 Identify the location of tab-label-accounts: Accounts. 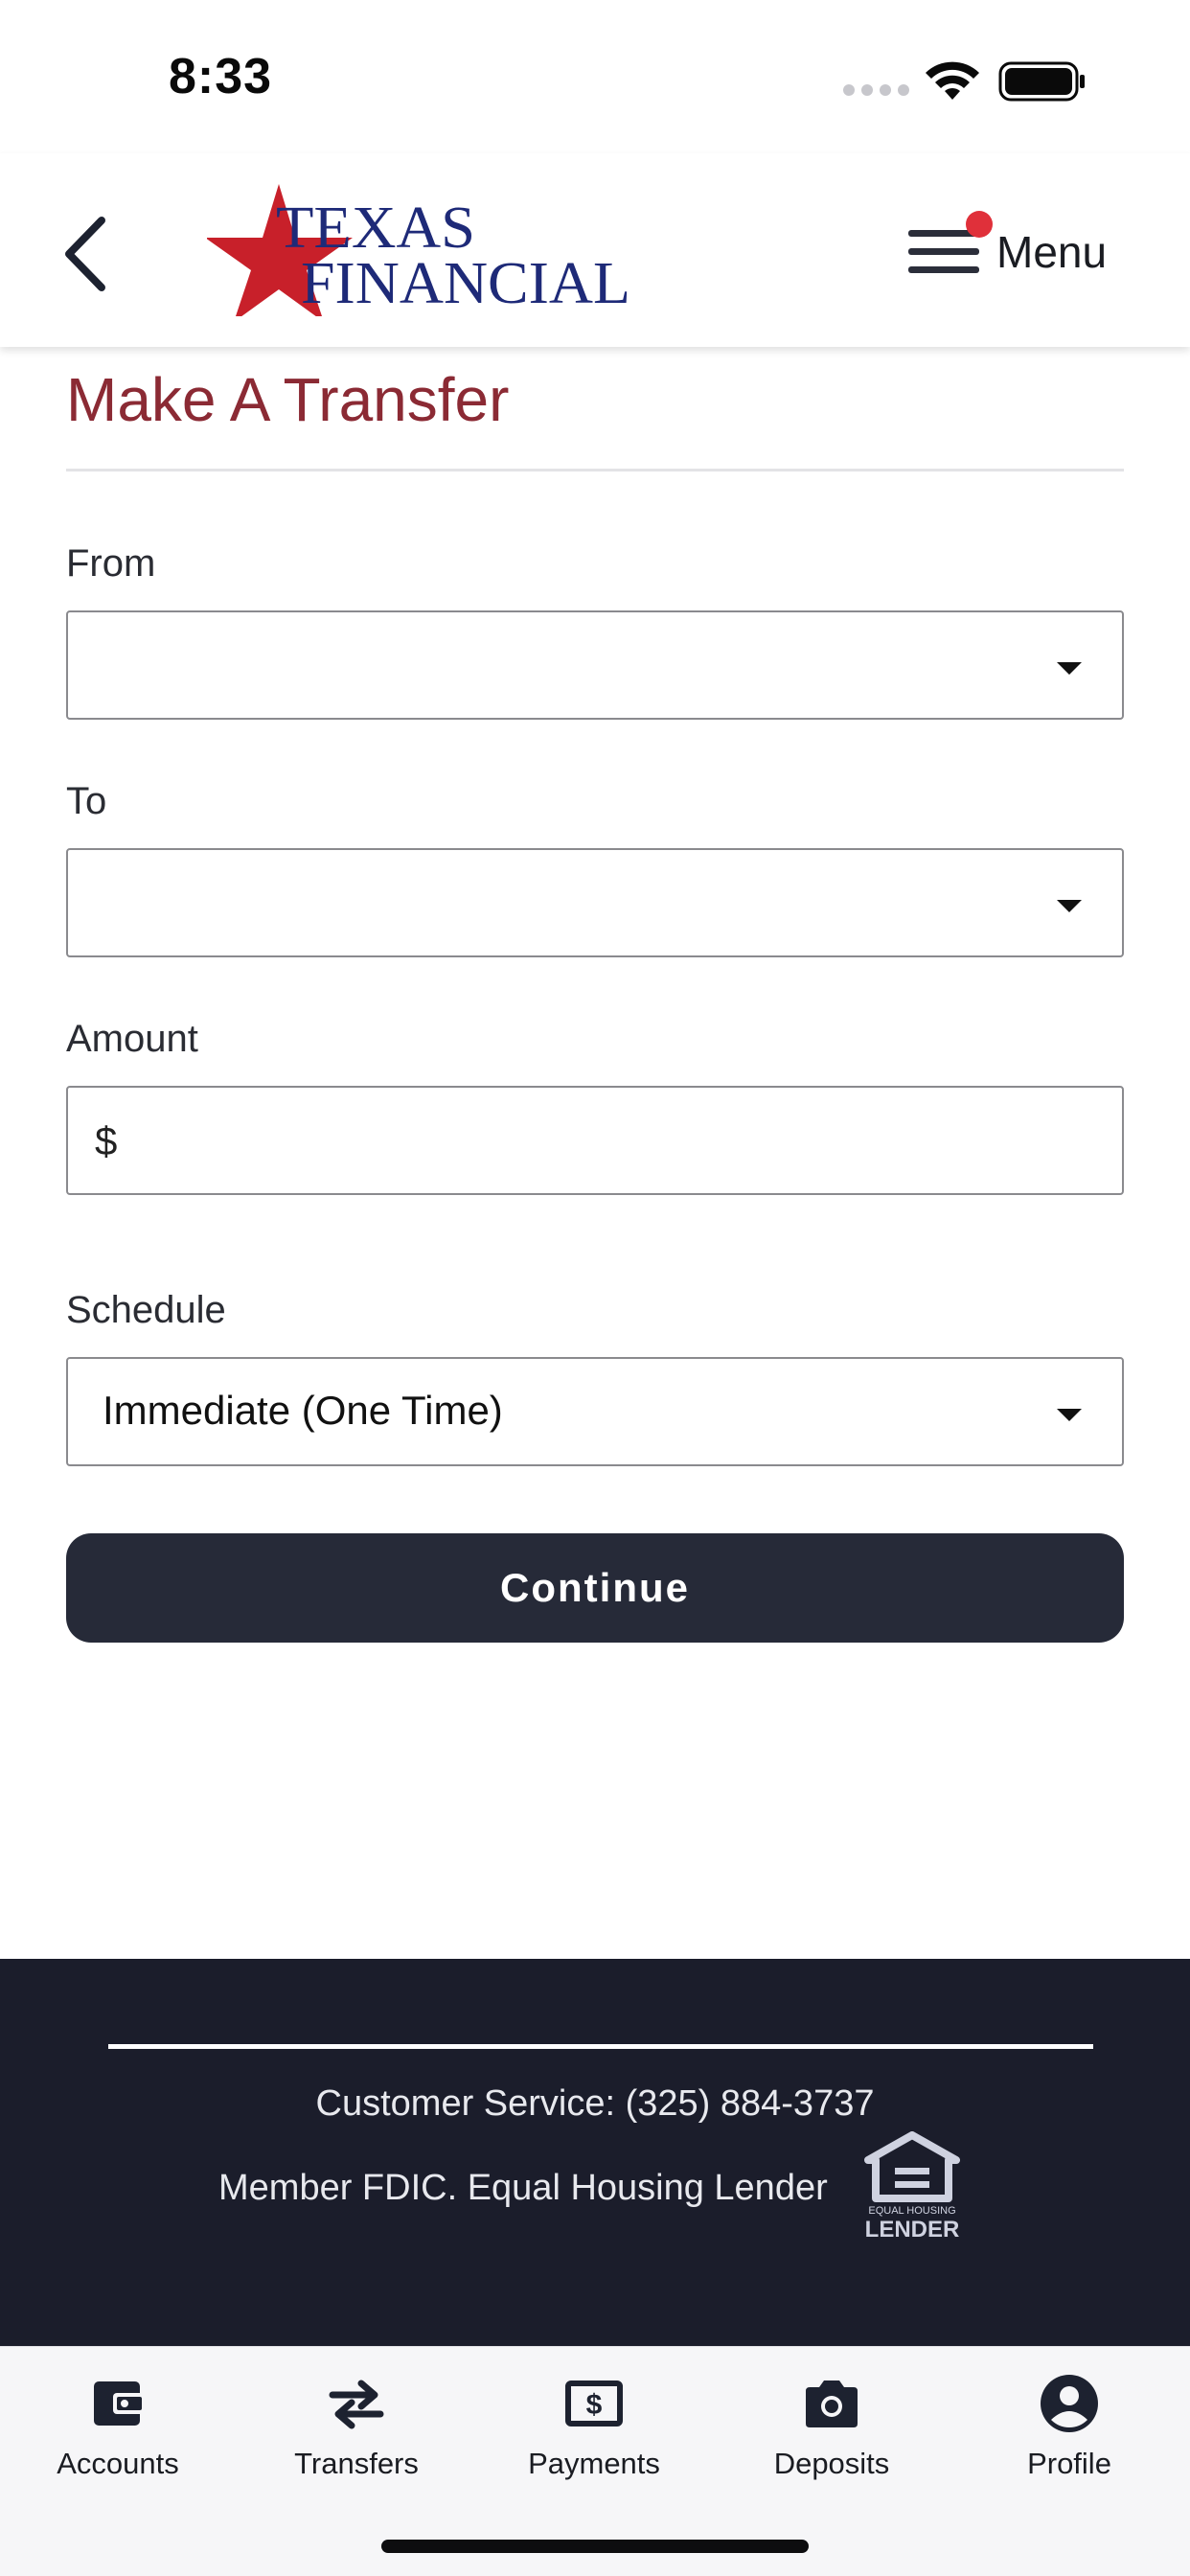
(118, 2463).